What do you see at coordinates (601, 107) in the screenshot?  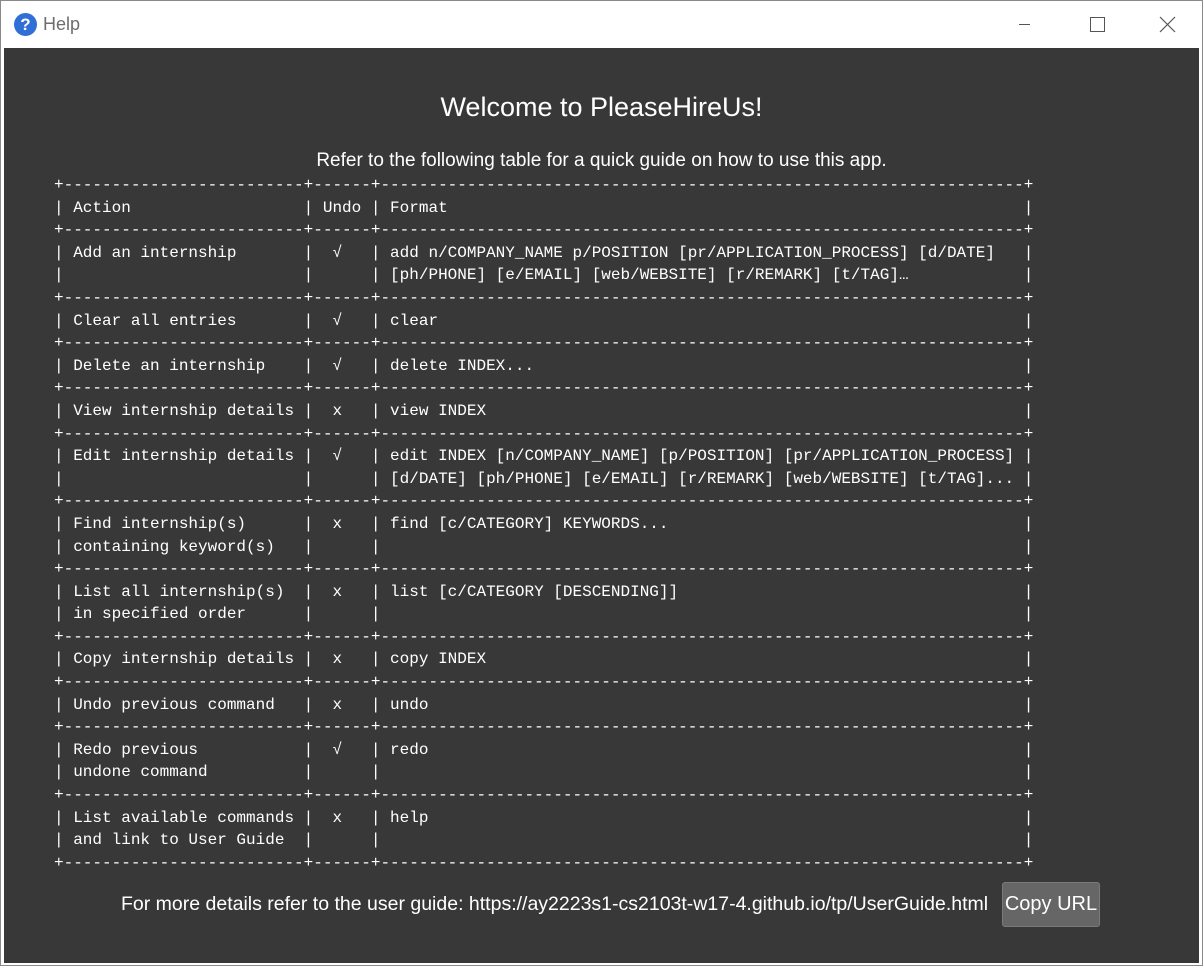 I see `help-heading: Welcome to PleaseHireUs!` at bounding box center [601, 107].